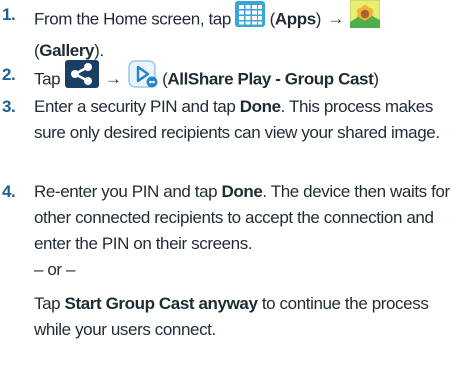 Image resolution: width=472 pixels, height=368 pixels. Describe the element at coordinates (55, 269) in the screenshot. I see `or-separator: – or –` at that location.